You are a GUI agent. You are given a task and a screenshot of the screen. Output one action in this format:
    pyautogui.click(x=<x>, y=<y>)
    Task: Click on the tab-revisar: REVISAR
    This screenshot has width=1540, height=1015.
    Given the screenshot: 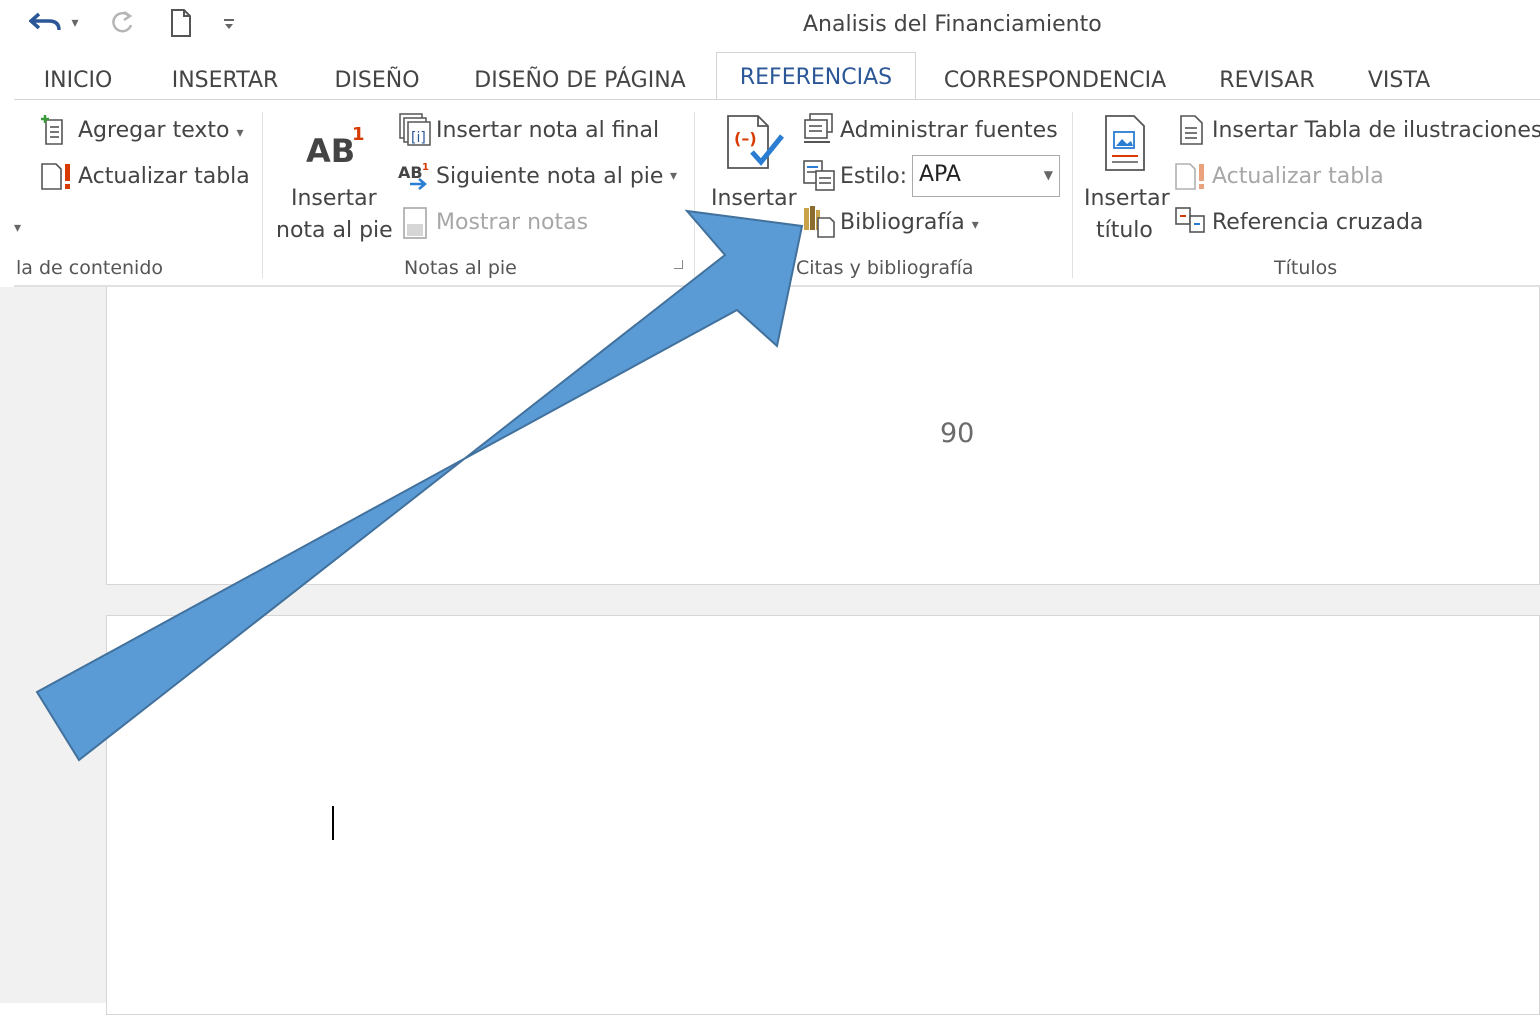 What is the action you would take?
    pyautogui.click(x=1267, y=80)
    